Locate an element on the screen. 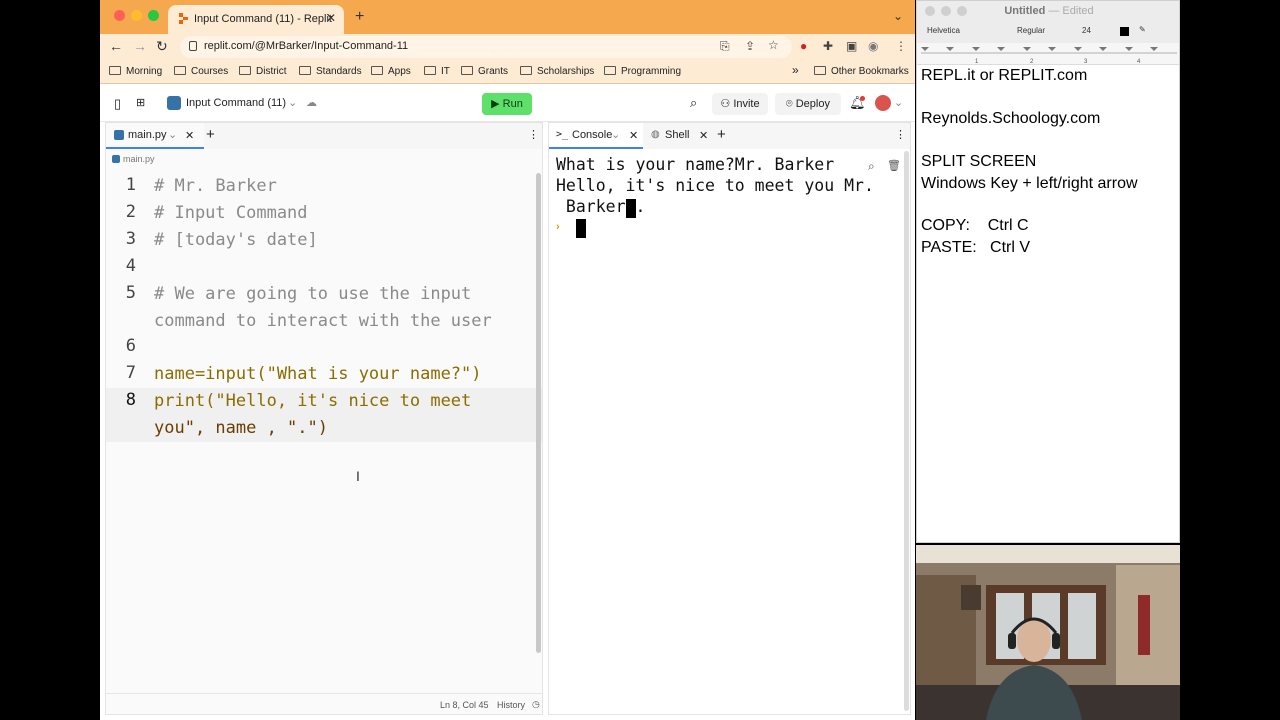 This screenshot has width=1280, height=720. workspace-menu-icon: ⊞ is located at coordinates (140, 102).